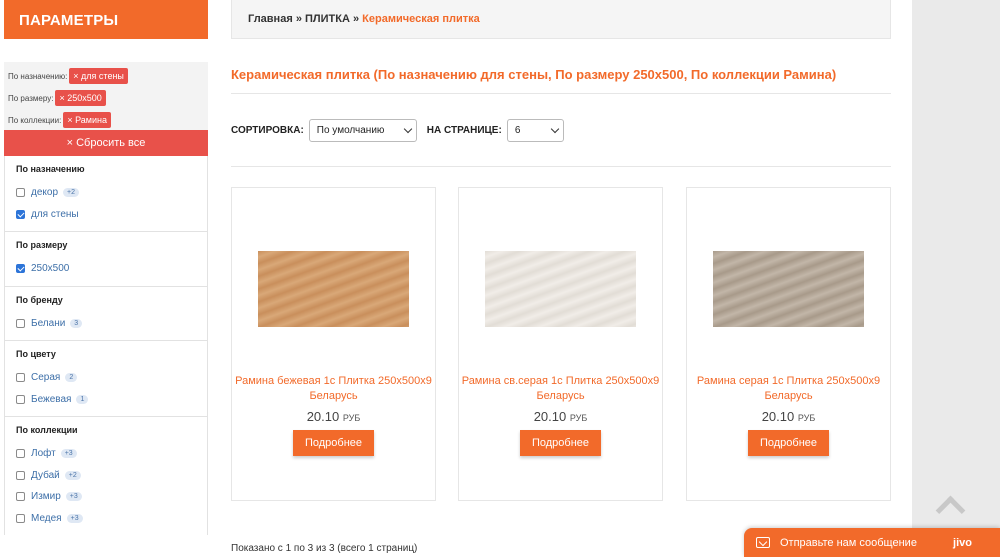 Image resolution: width=1000 pixels, height=557 pixels. What do you see at coordinates (848, 542) in the screenshot?
I see `chat-label: Отправьте нам сообщение` at bounding box center [848, 542].